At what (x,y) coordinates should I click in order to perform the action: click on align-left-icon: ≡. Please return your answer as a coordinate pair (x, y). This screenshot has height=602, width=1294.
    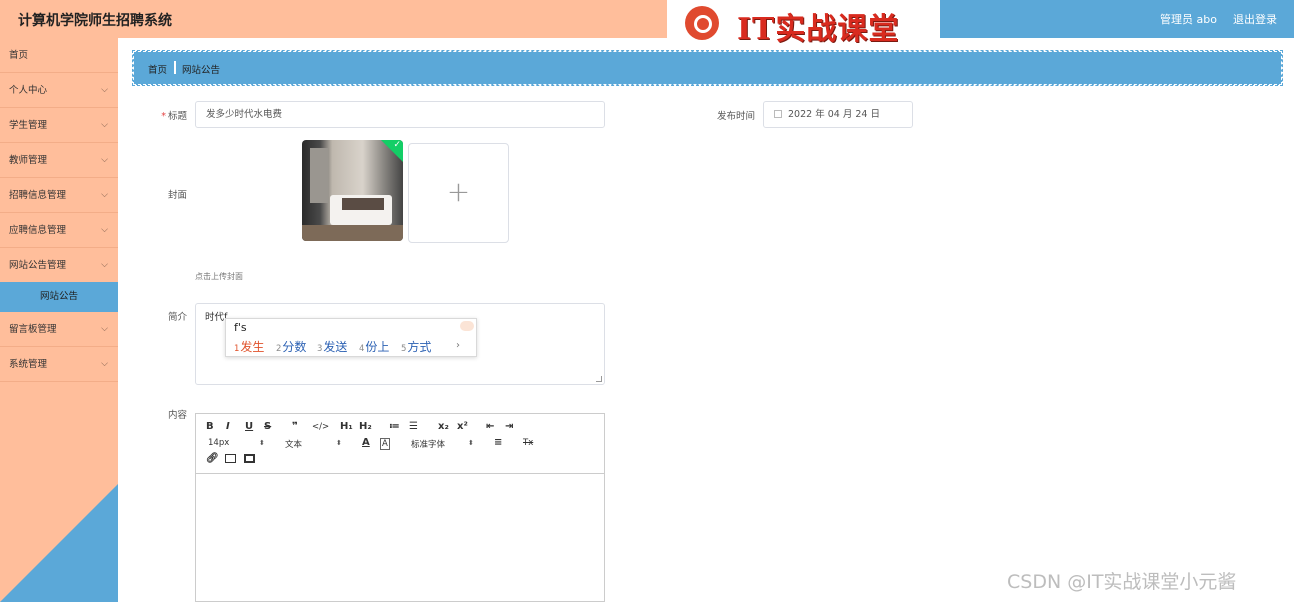
    Looking at the image, I should click on (498, 442).